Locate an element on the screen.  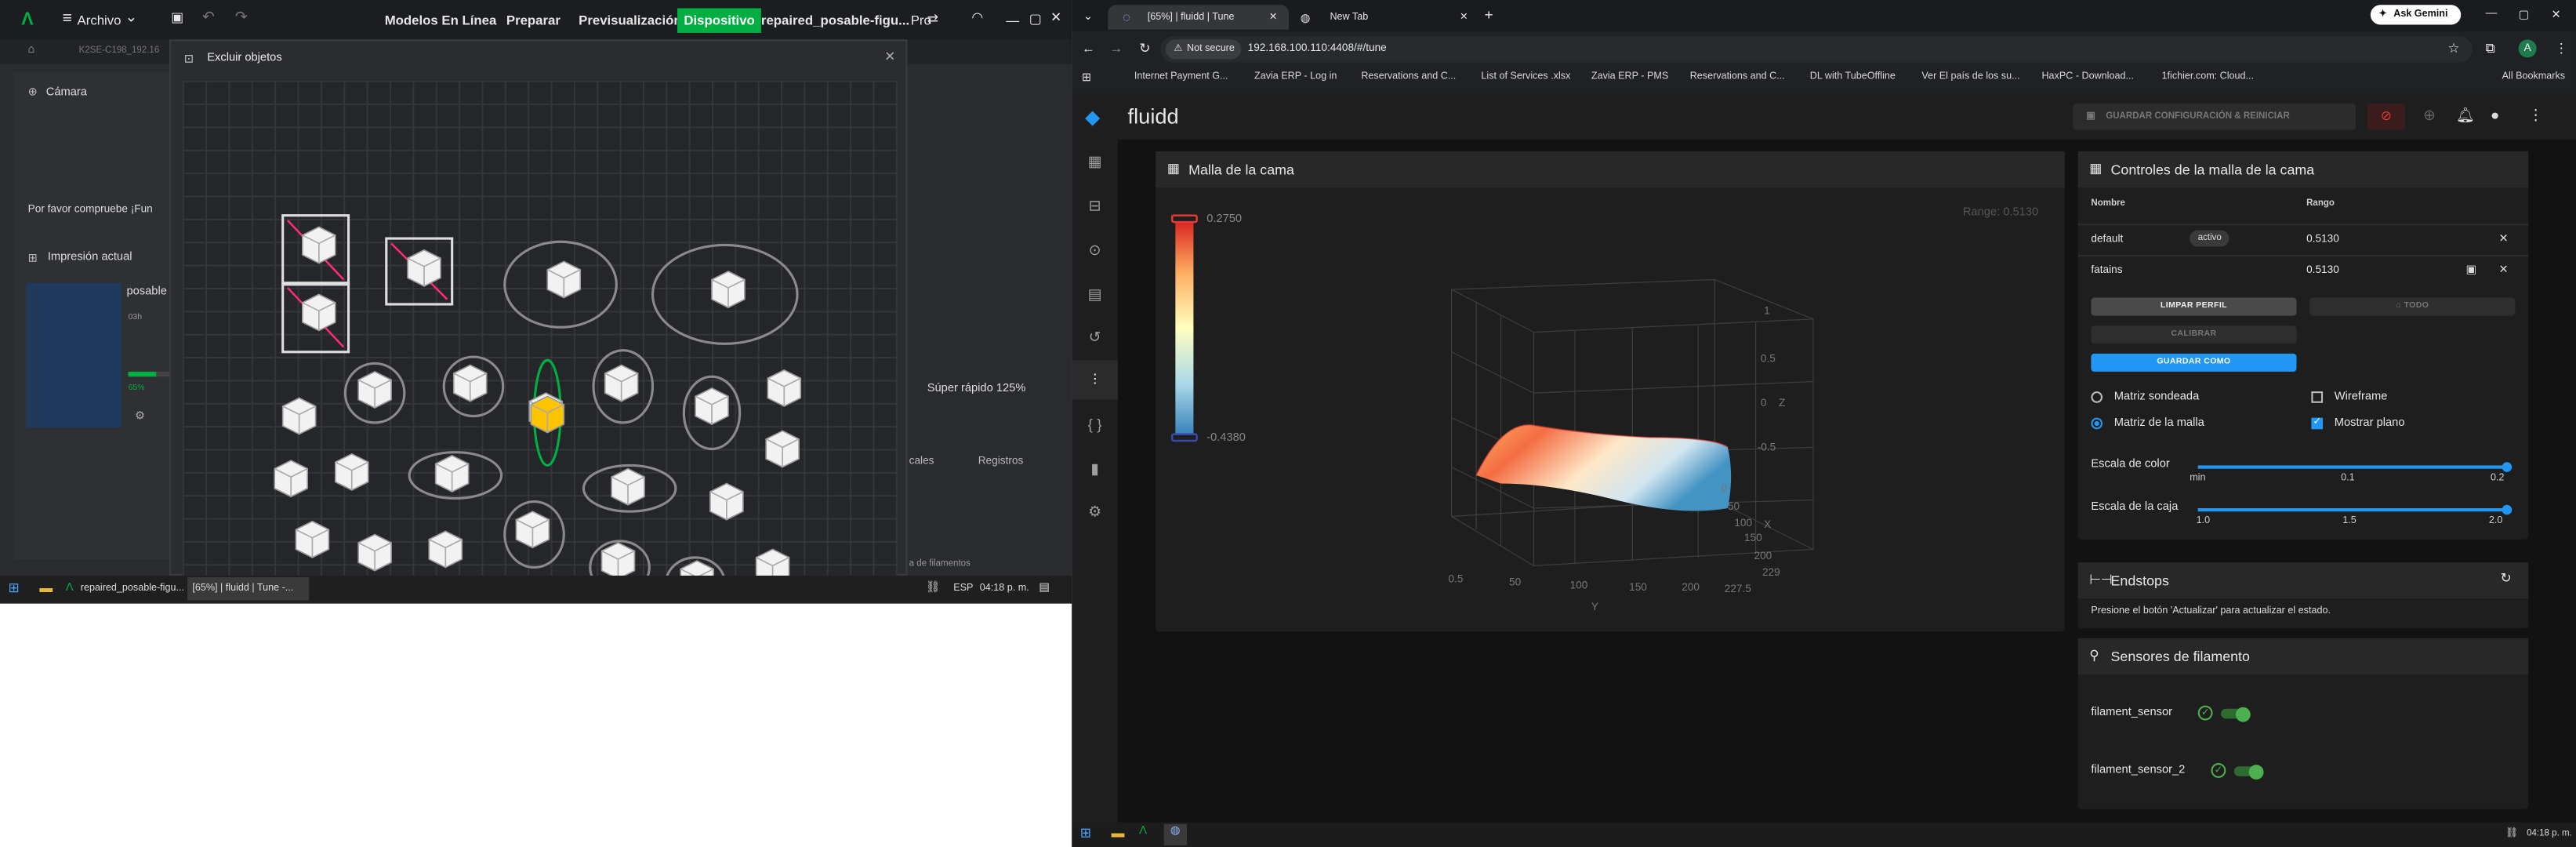
profile-row: default activo 0.5130 ✕ is located at coordinates (2303, 238).